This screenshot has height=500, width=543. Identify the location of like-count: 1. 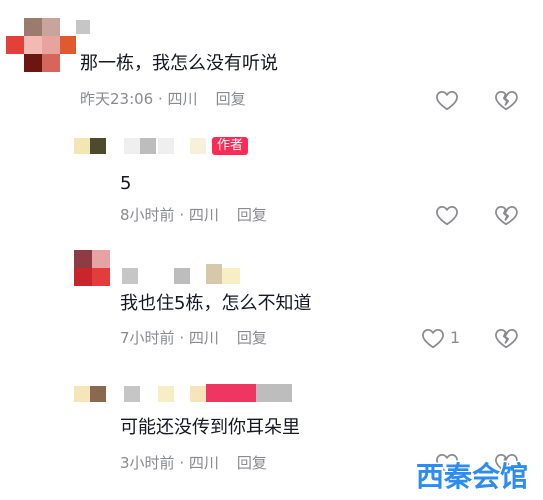
(455, 337).